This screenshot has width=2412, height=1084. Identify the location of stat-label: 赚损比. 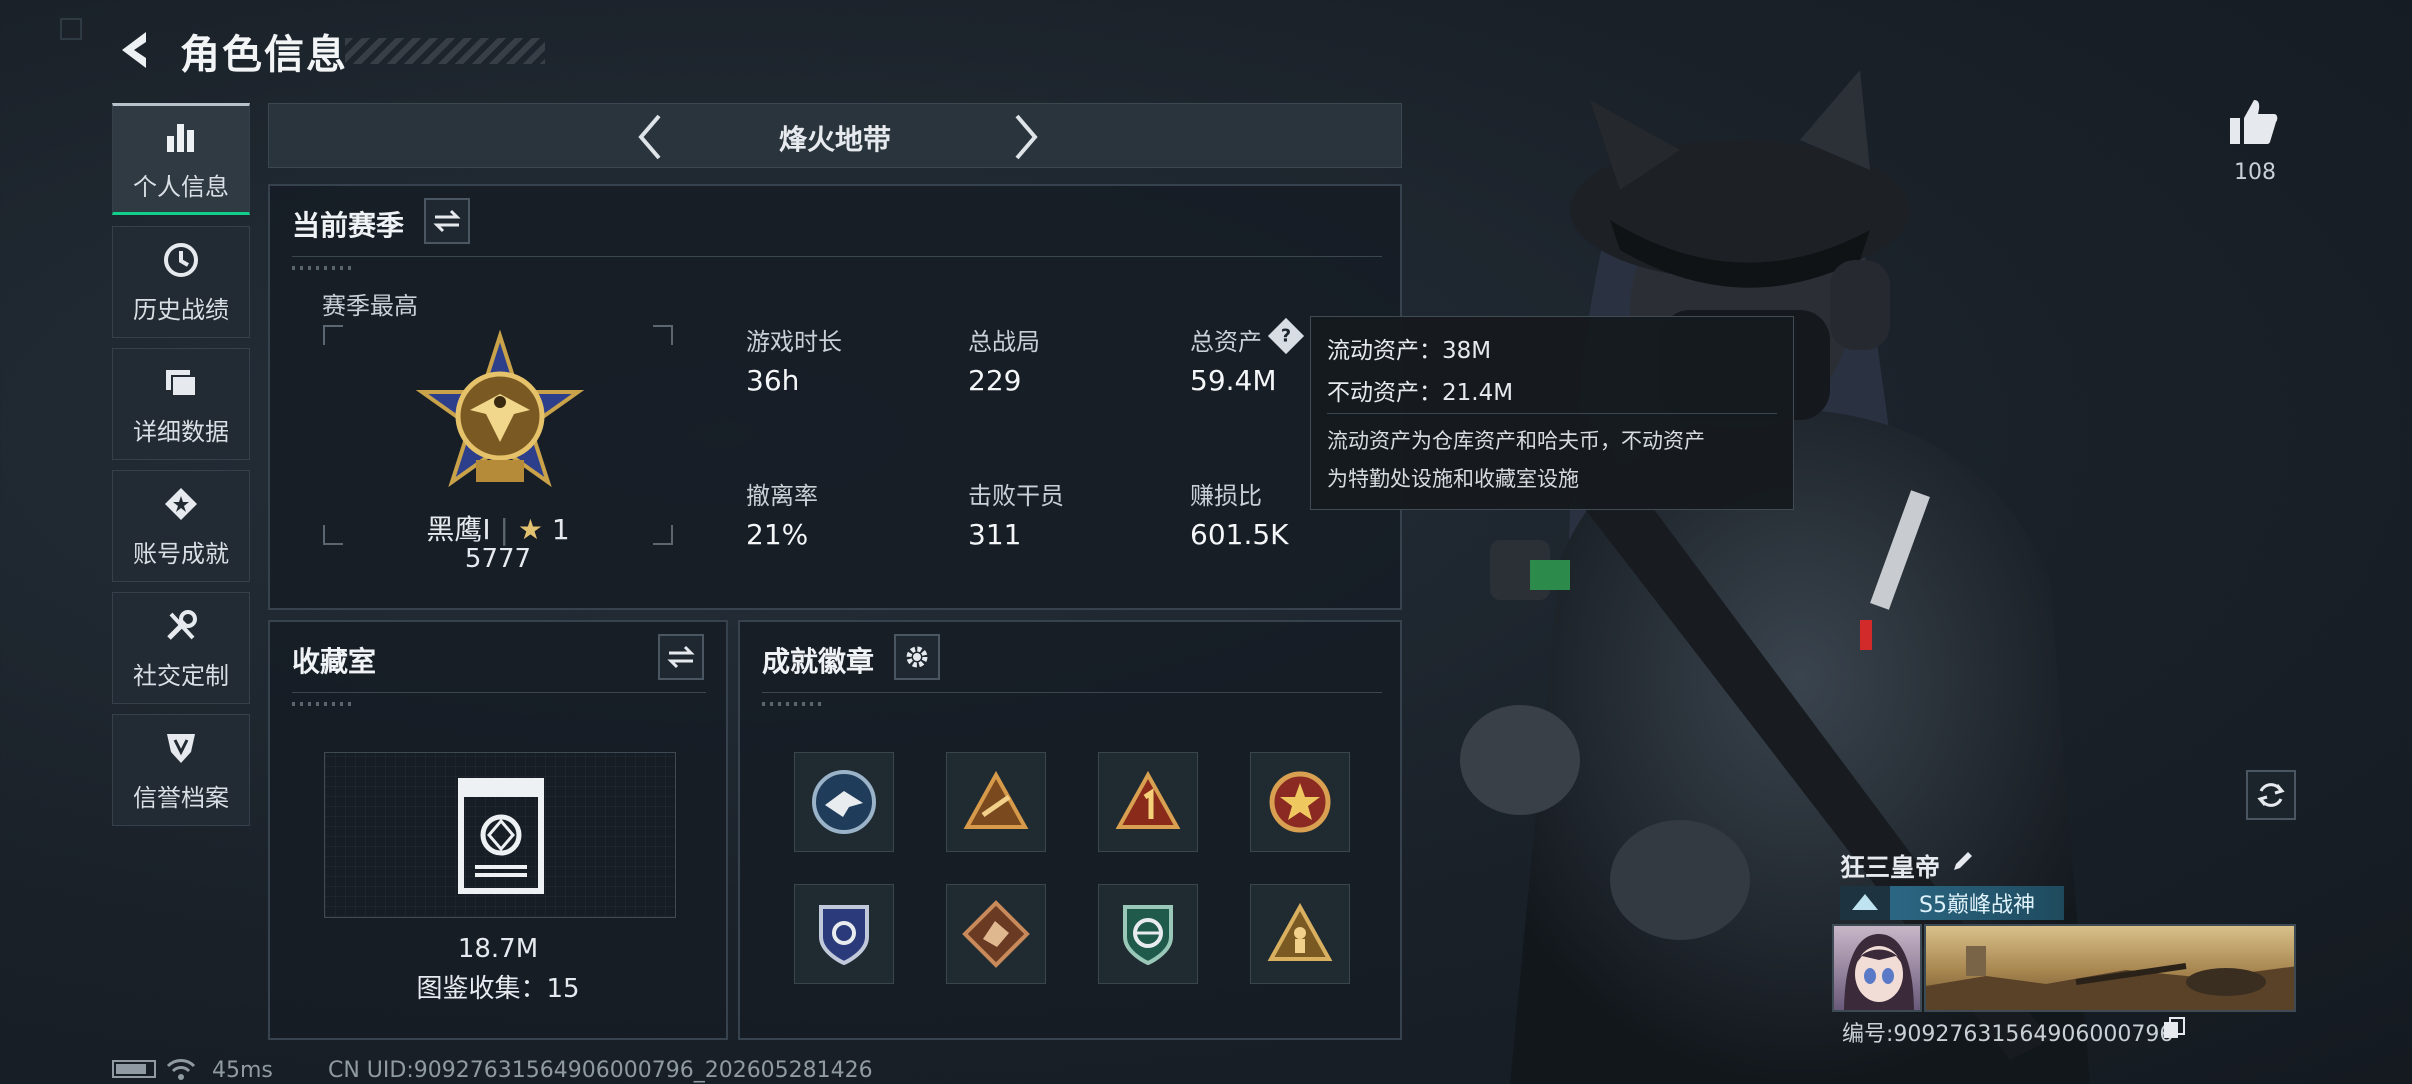
(1226, 496).